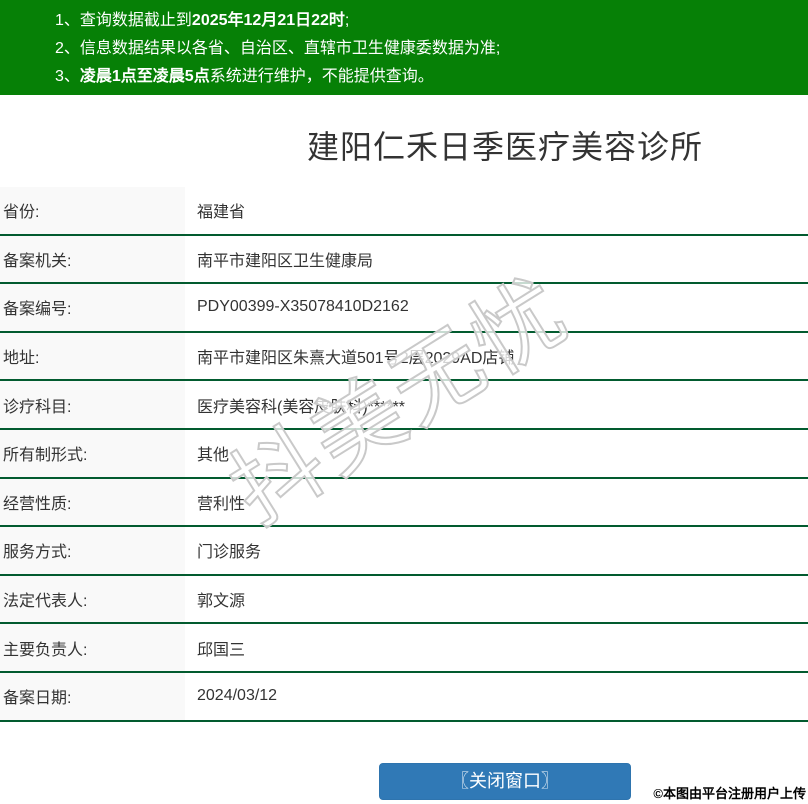  Describe the element at coordinates (92, 599) in the screenshot. I see `row-label: 法定代表人:` at that location.